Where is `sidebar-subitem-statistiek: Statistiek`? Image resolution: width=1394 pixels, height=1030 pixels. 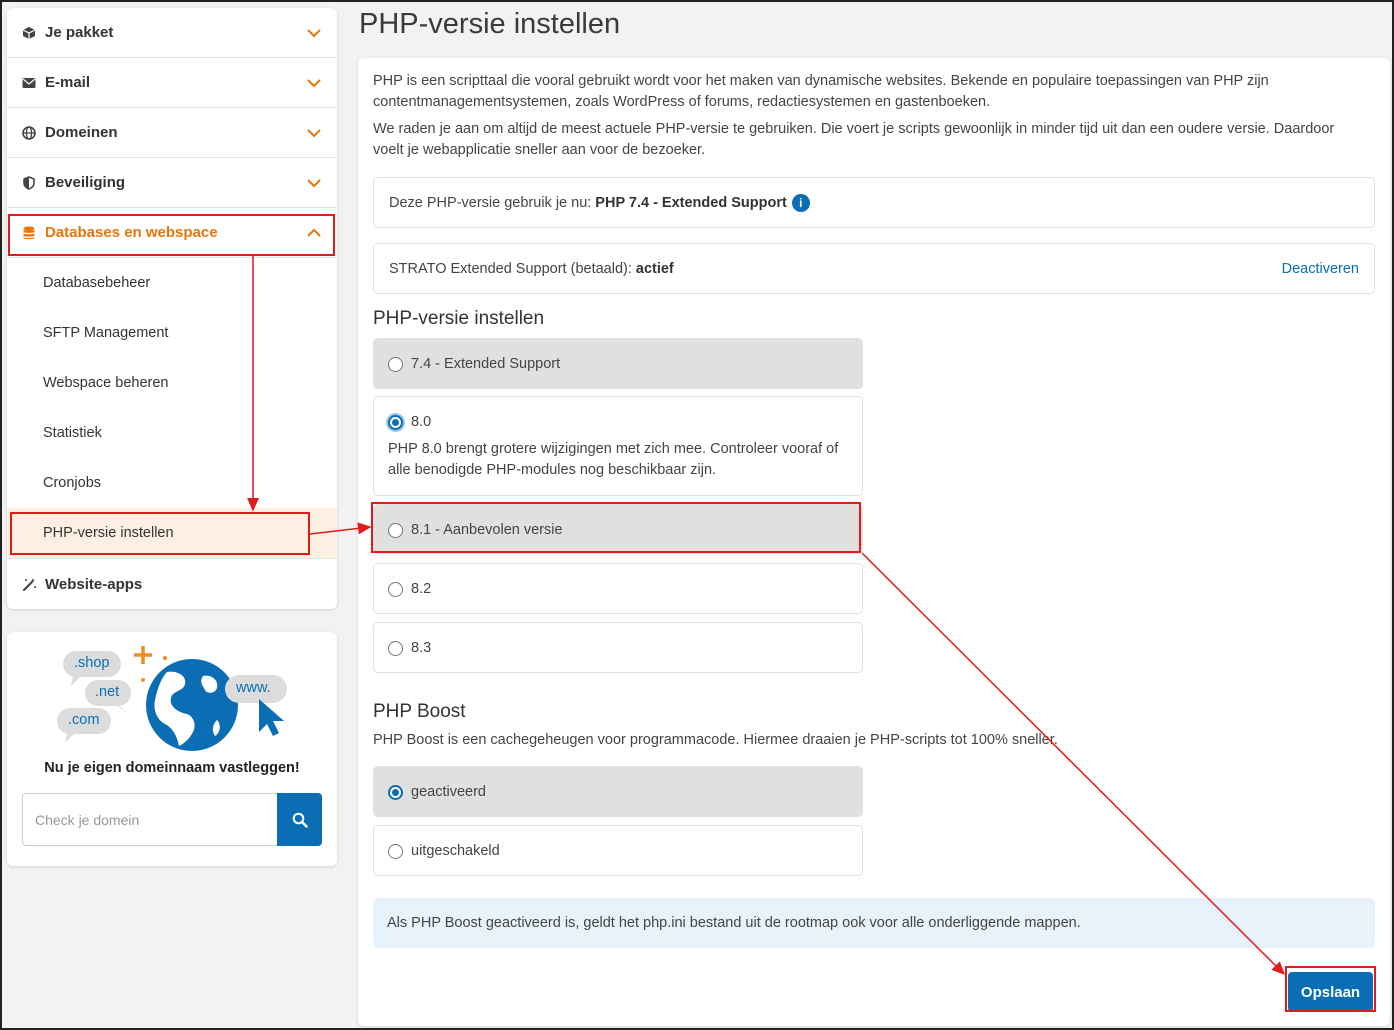 sidebar-subitem-statistiek: Statistiek is located at coordinates (172, 433).